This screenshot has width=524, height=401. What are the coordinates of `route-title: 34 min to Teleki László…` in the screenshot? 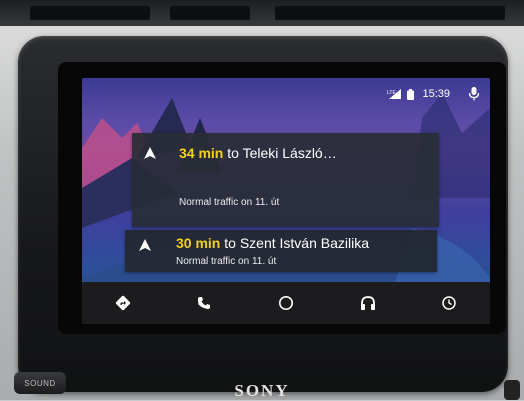 It's located at (258, 153).